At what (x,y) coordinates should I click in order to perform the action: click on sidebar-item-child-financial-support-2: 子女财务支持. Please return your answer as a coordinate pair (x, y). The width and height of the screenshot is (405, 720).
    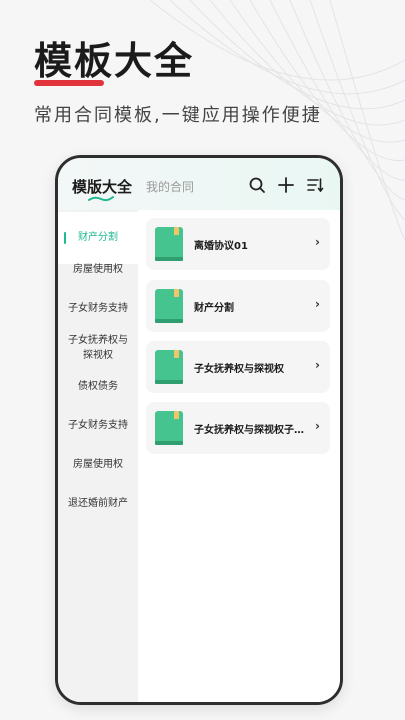
    Looking at the image, I should click on (98, 425).